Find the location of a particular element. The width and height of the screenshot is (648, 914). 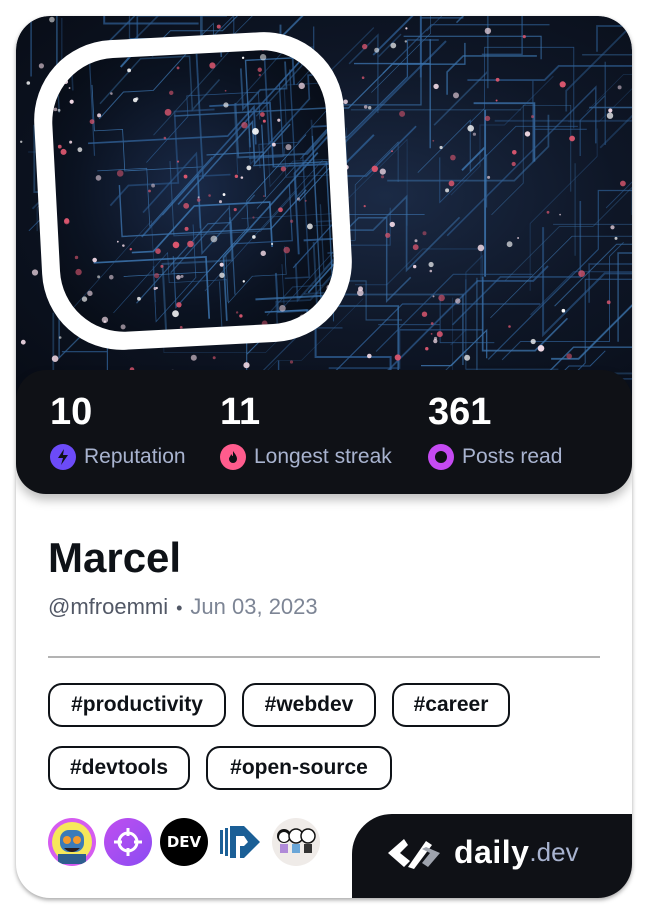

avatar is located at coordinates (193, 191).